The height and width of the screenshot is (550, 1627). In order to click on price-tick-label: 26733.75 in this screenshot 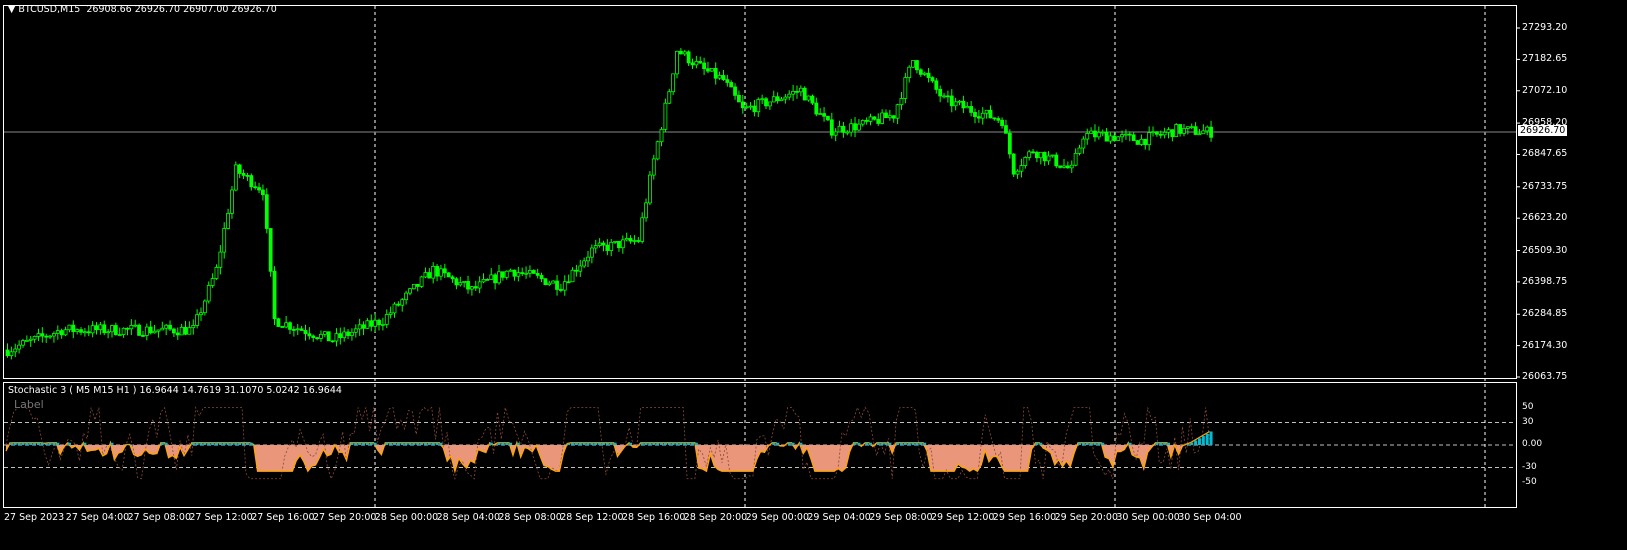, I will do `click(1545, 186)`.